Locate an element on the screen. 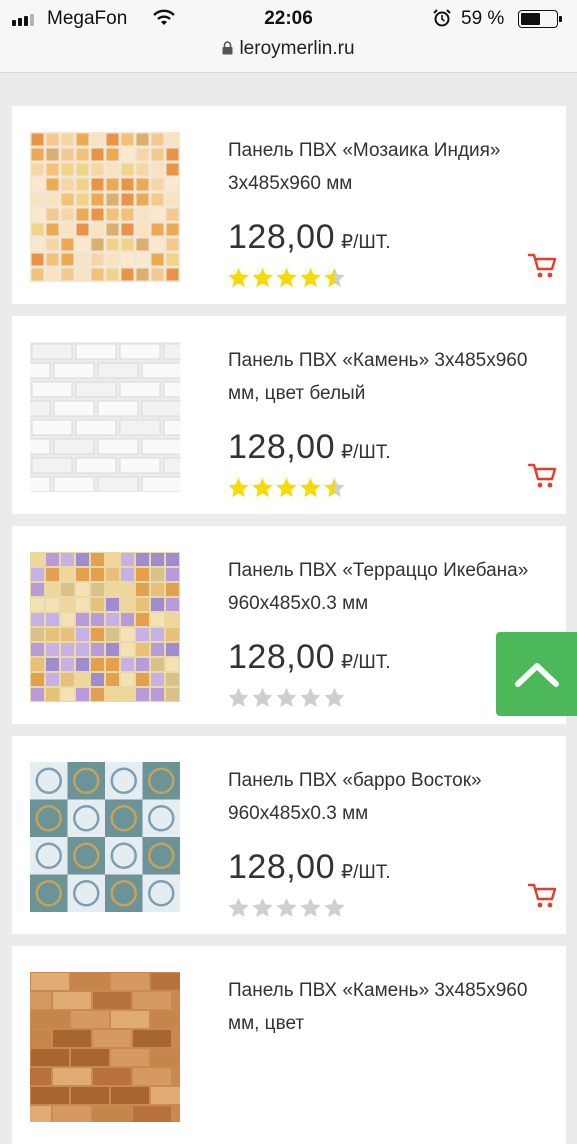  alarm-icon is located at coordinates (442, 18).